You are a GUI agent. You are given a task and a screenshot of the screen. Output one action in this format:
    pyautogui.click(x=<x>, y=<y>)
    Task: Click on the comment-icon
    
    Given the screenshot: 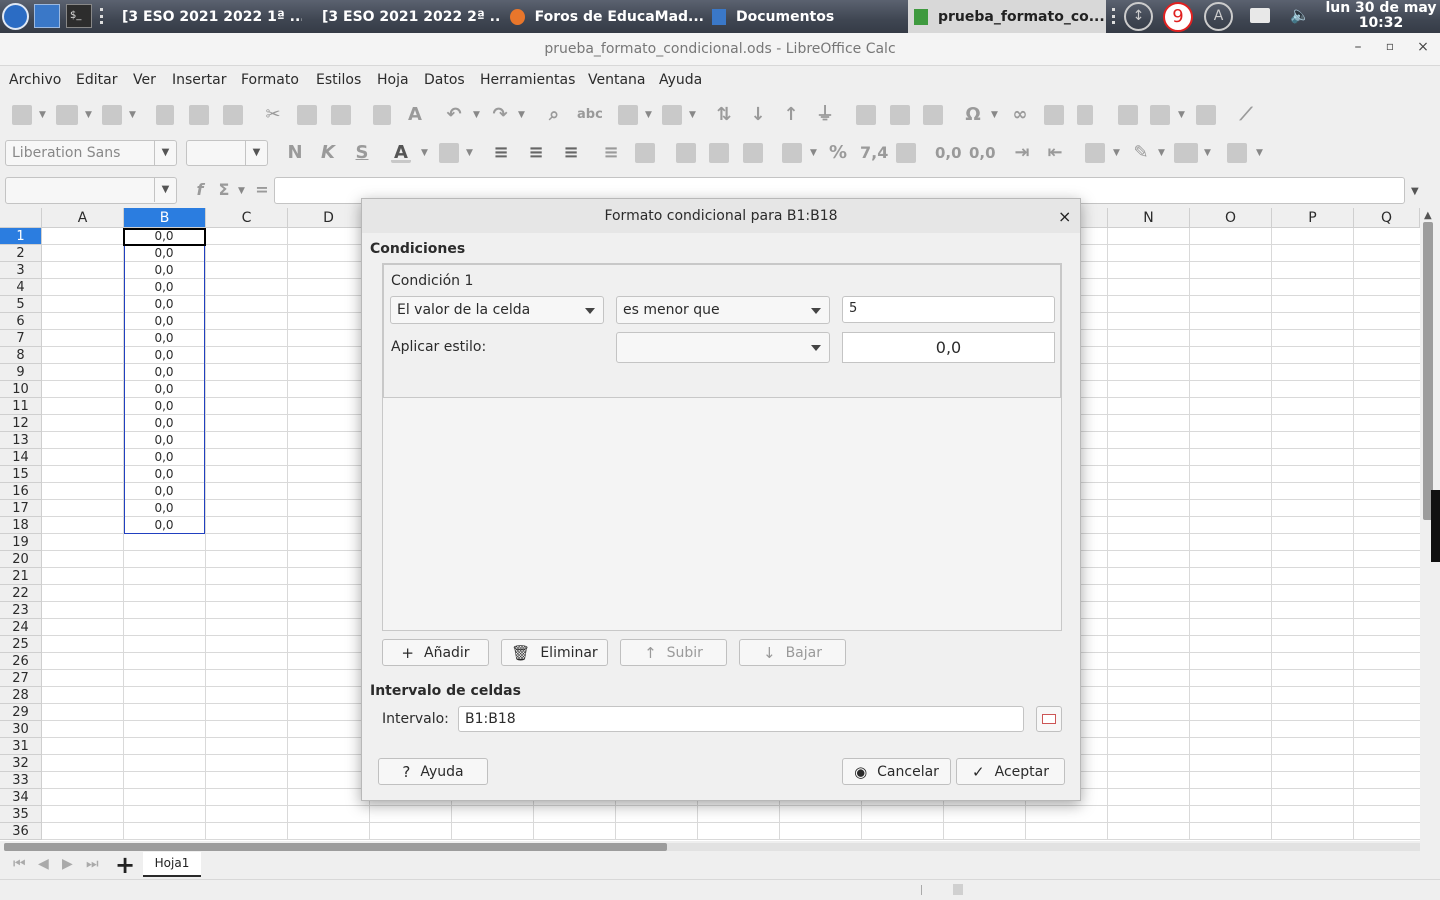 What is the action you would take?
    pyautogui.click(x=1054, y=115)
    